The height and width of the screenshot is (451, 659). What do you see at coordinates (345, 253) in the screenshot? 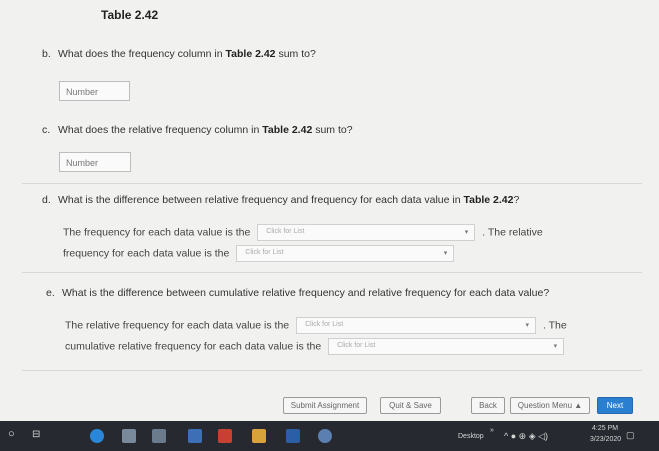
I see `relative-frequency-dropdown: Click for List ▾` at bounding box center [345, 253].